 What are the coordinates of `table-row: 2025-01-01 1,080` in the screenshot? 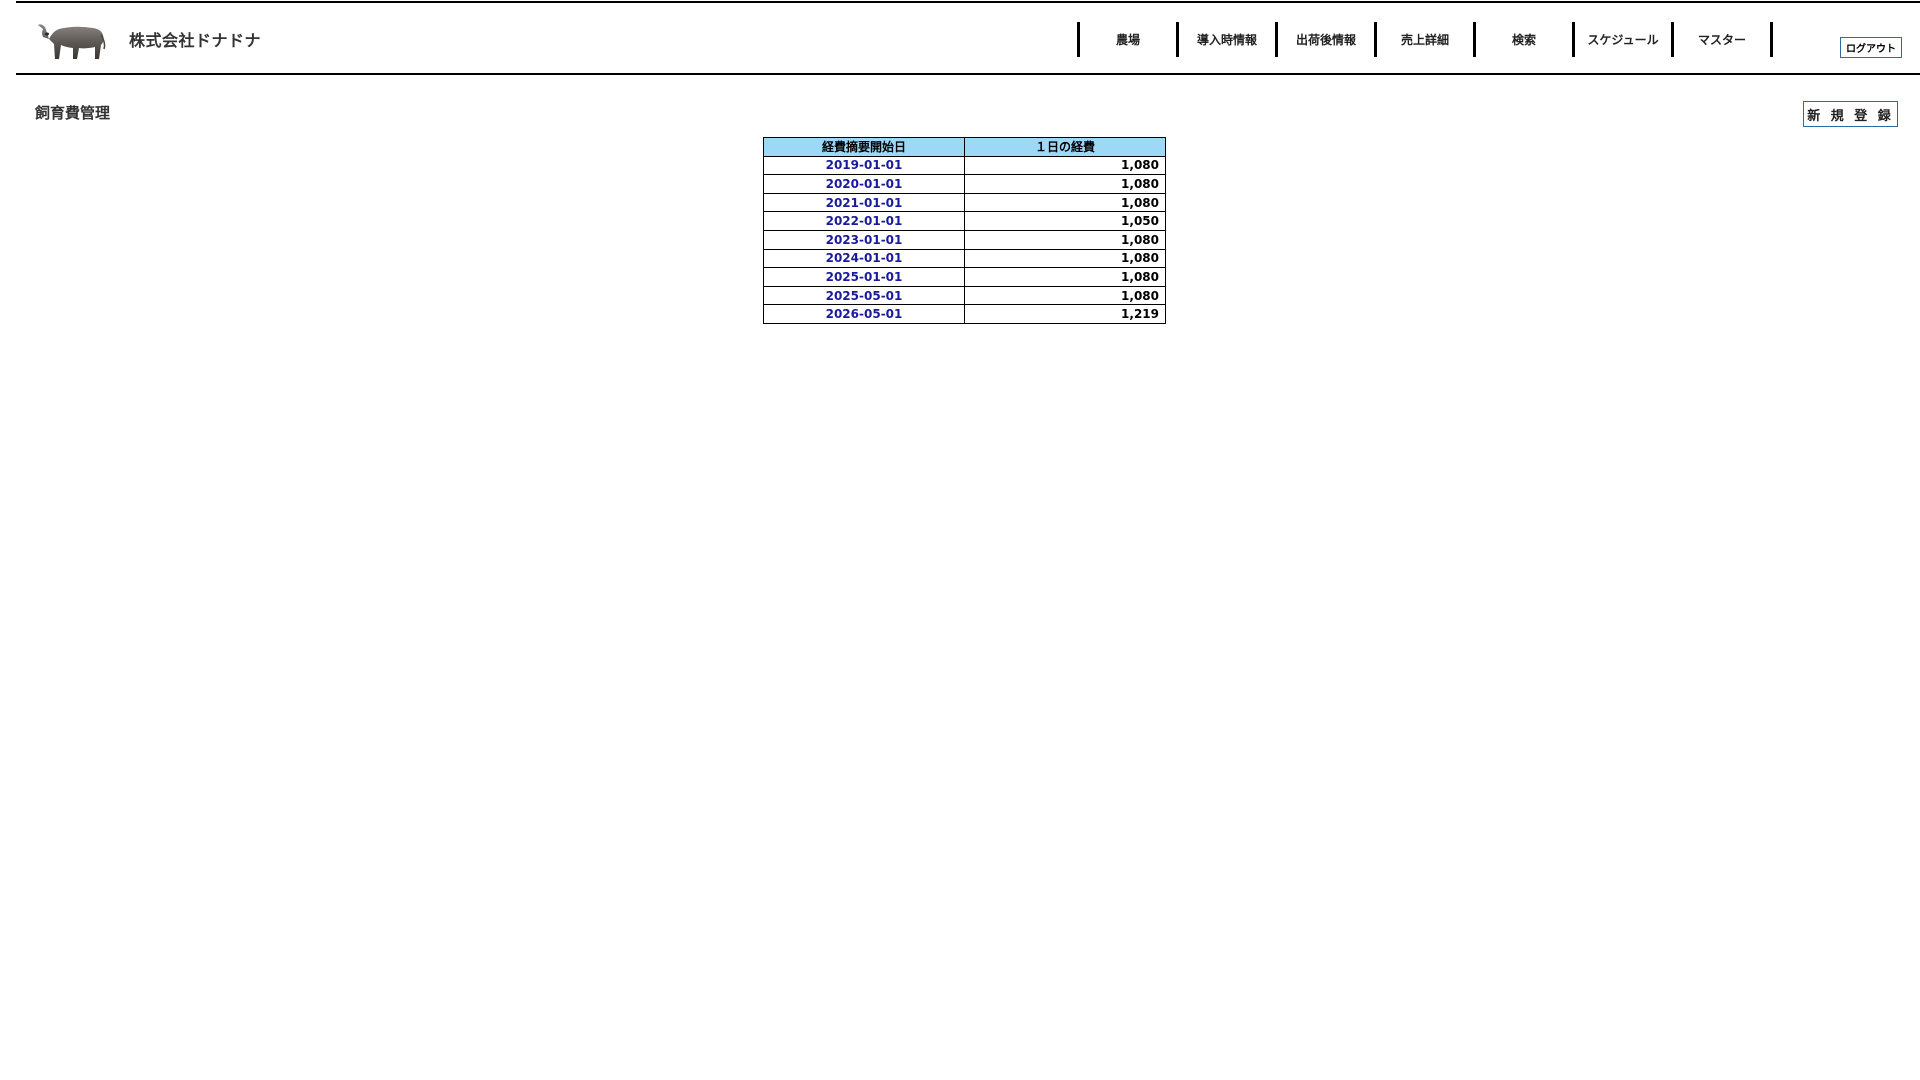 It's located at (964, 277).